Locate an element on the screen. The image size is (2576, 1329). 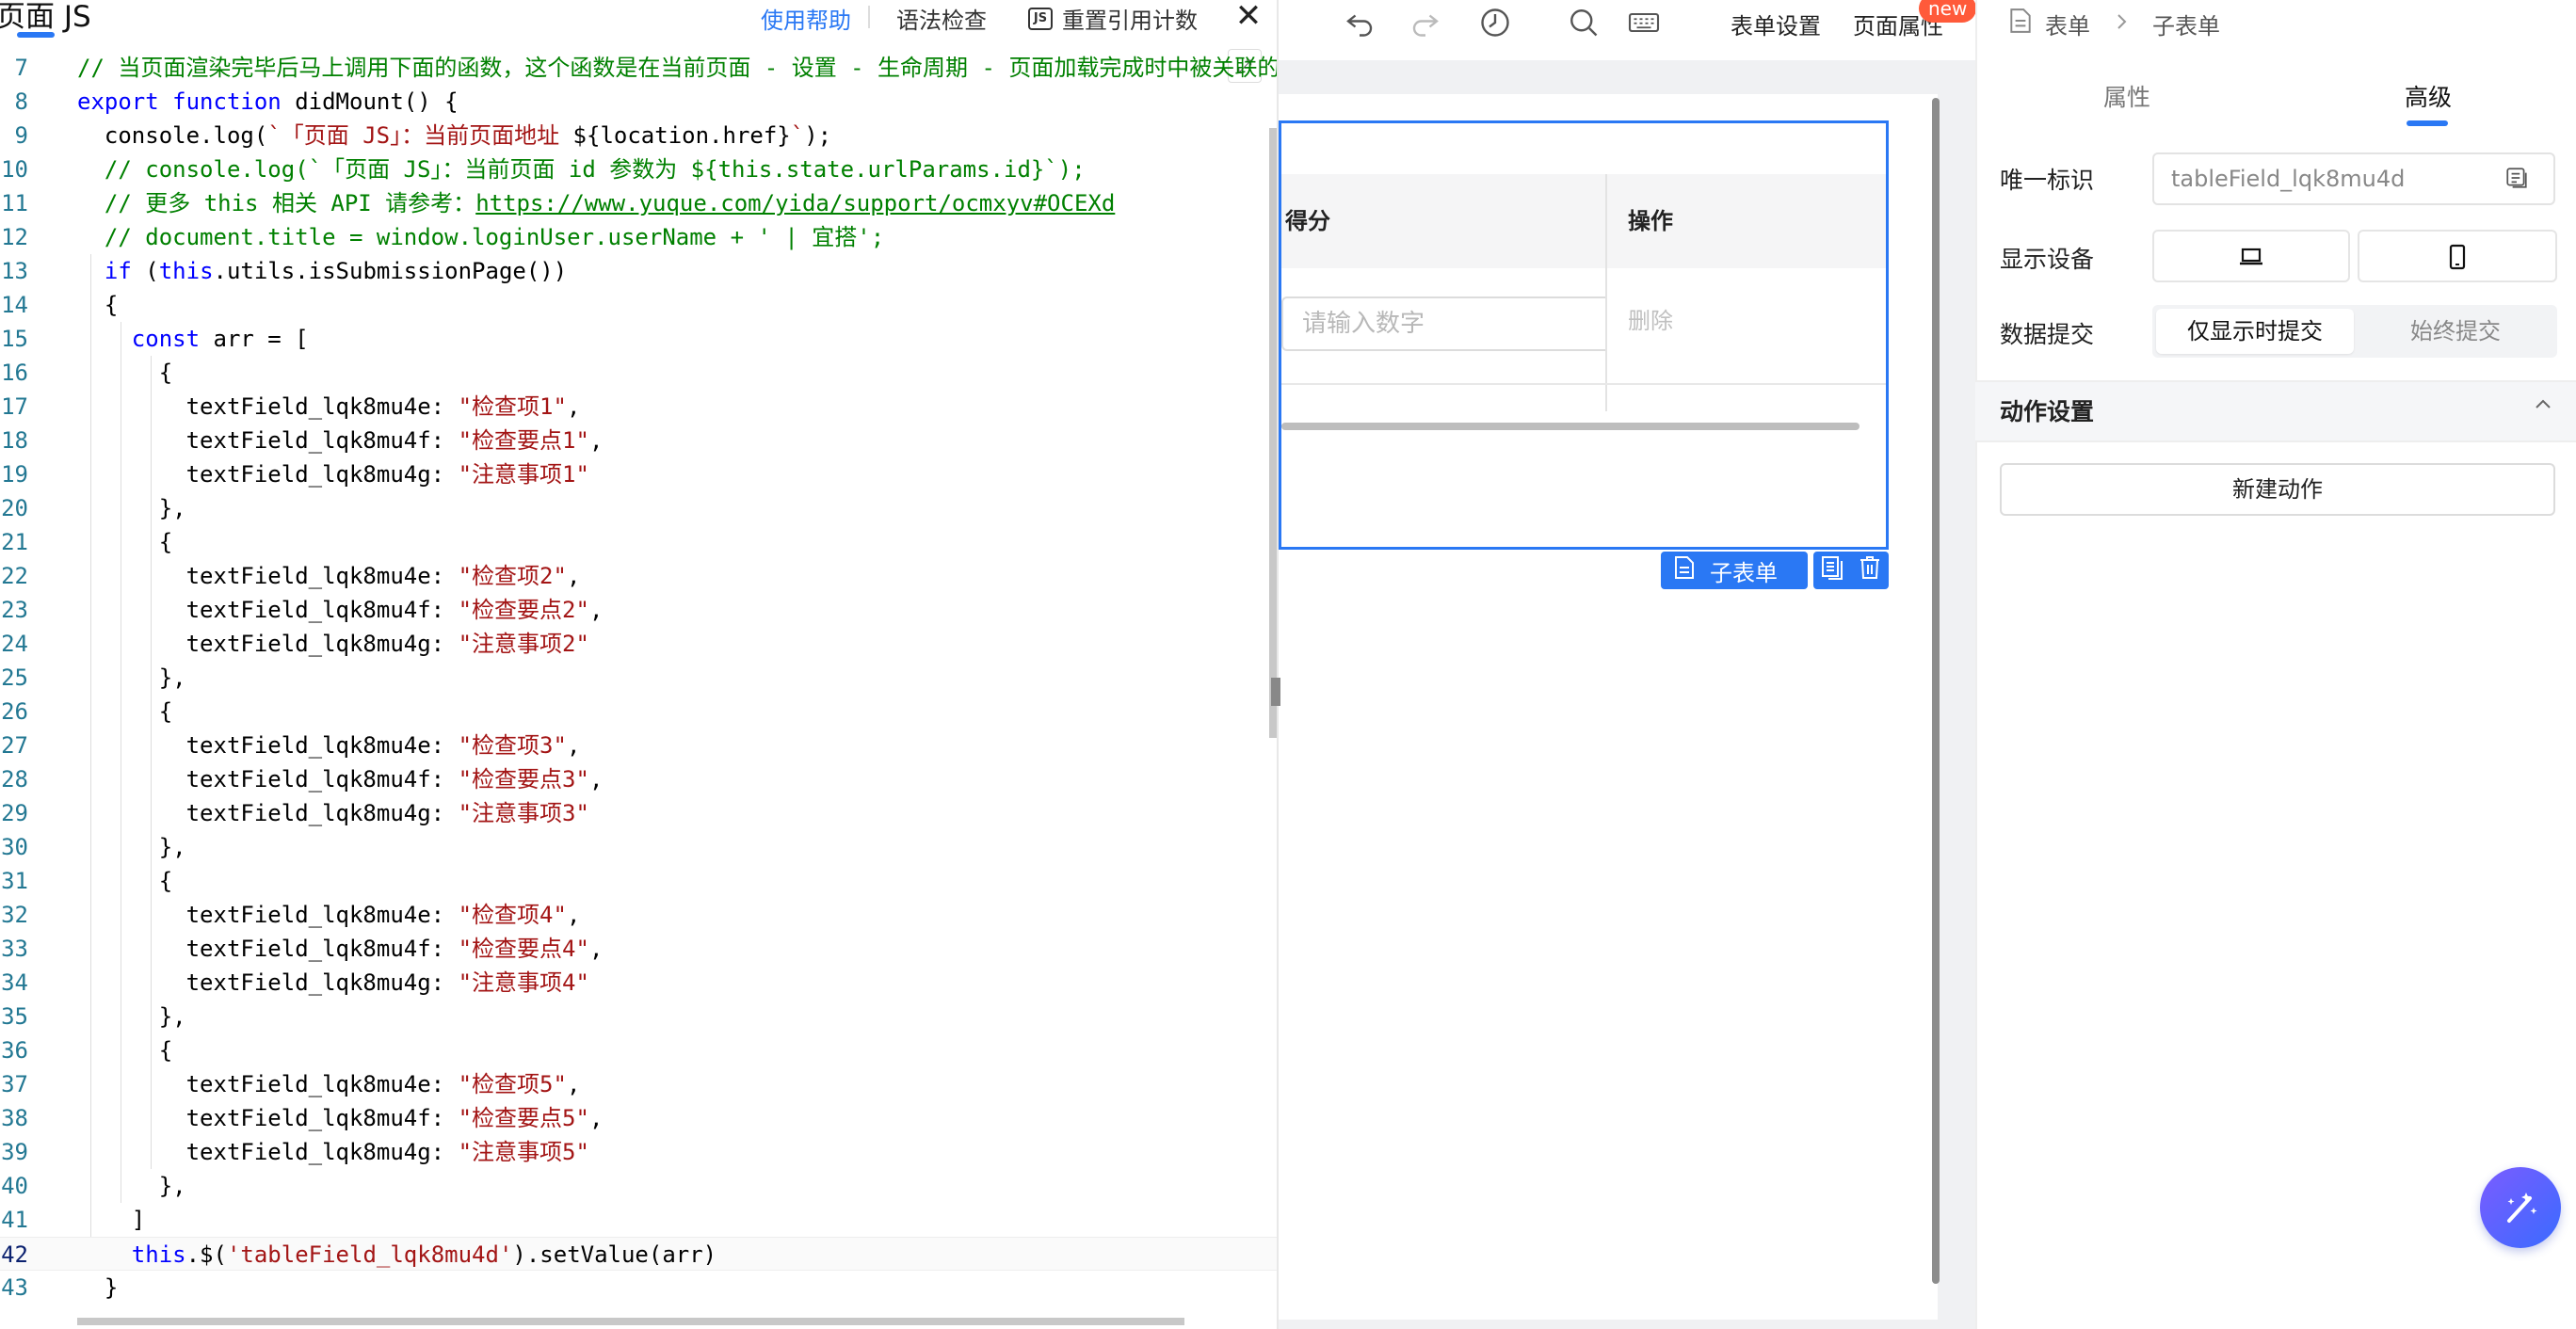
reset-reference-count-button: JS 重置引用计数 is located at coordinates (1113, 18).